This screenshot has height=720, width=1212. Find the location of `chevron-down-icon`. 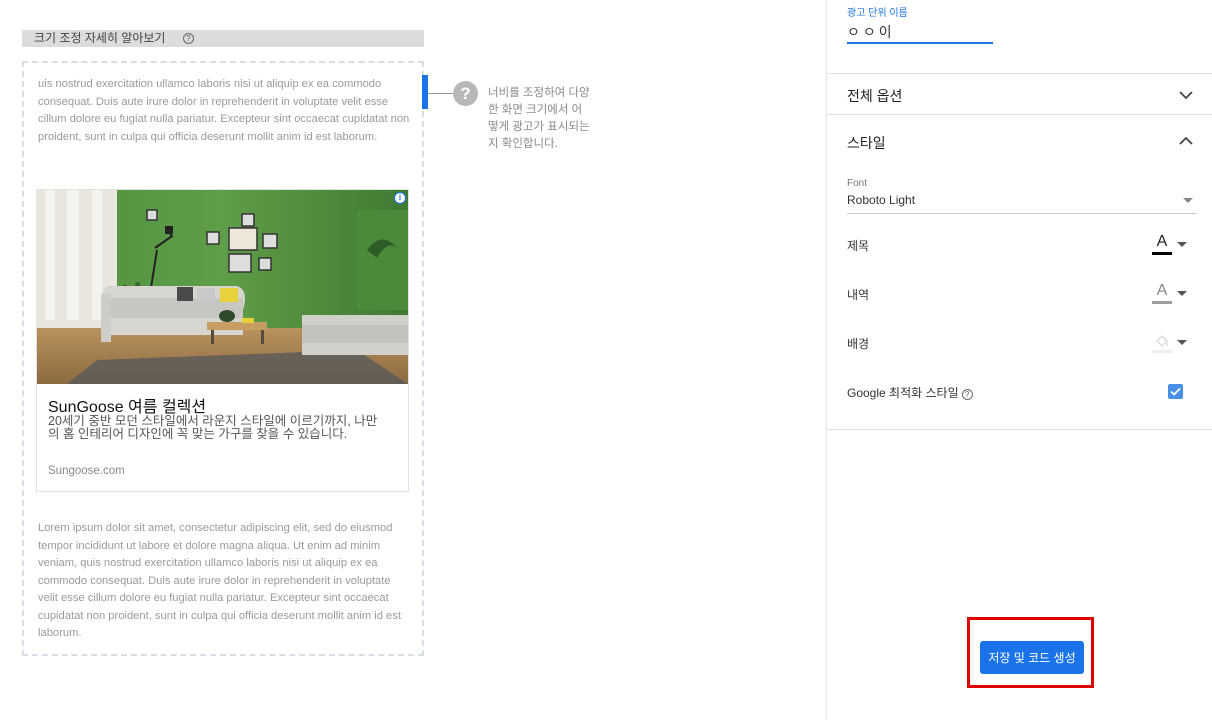

chevron-down-icon is located at coordinates (1186, 95).